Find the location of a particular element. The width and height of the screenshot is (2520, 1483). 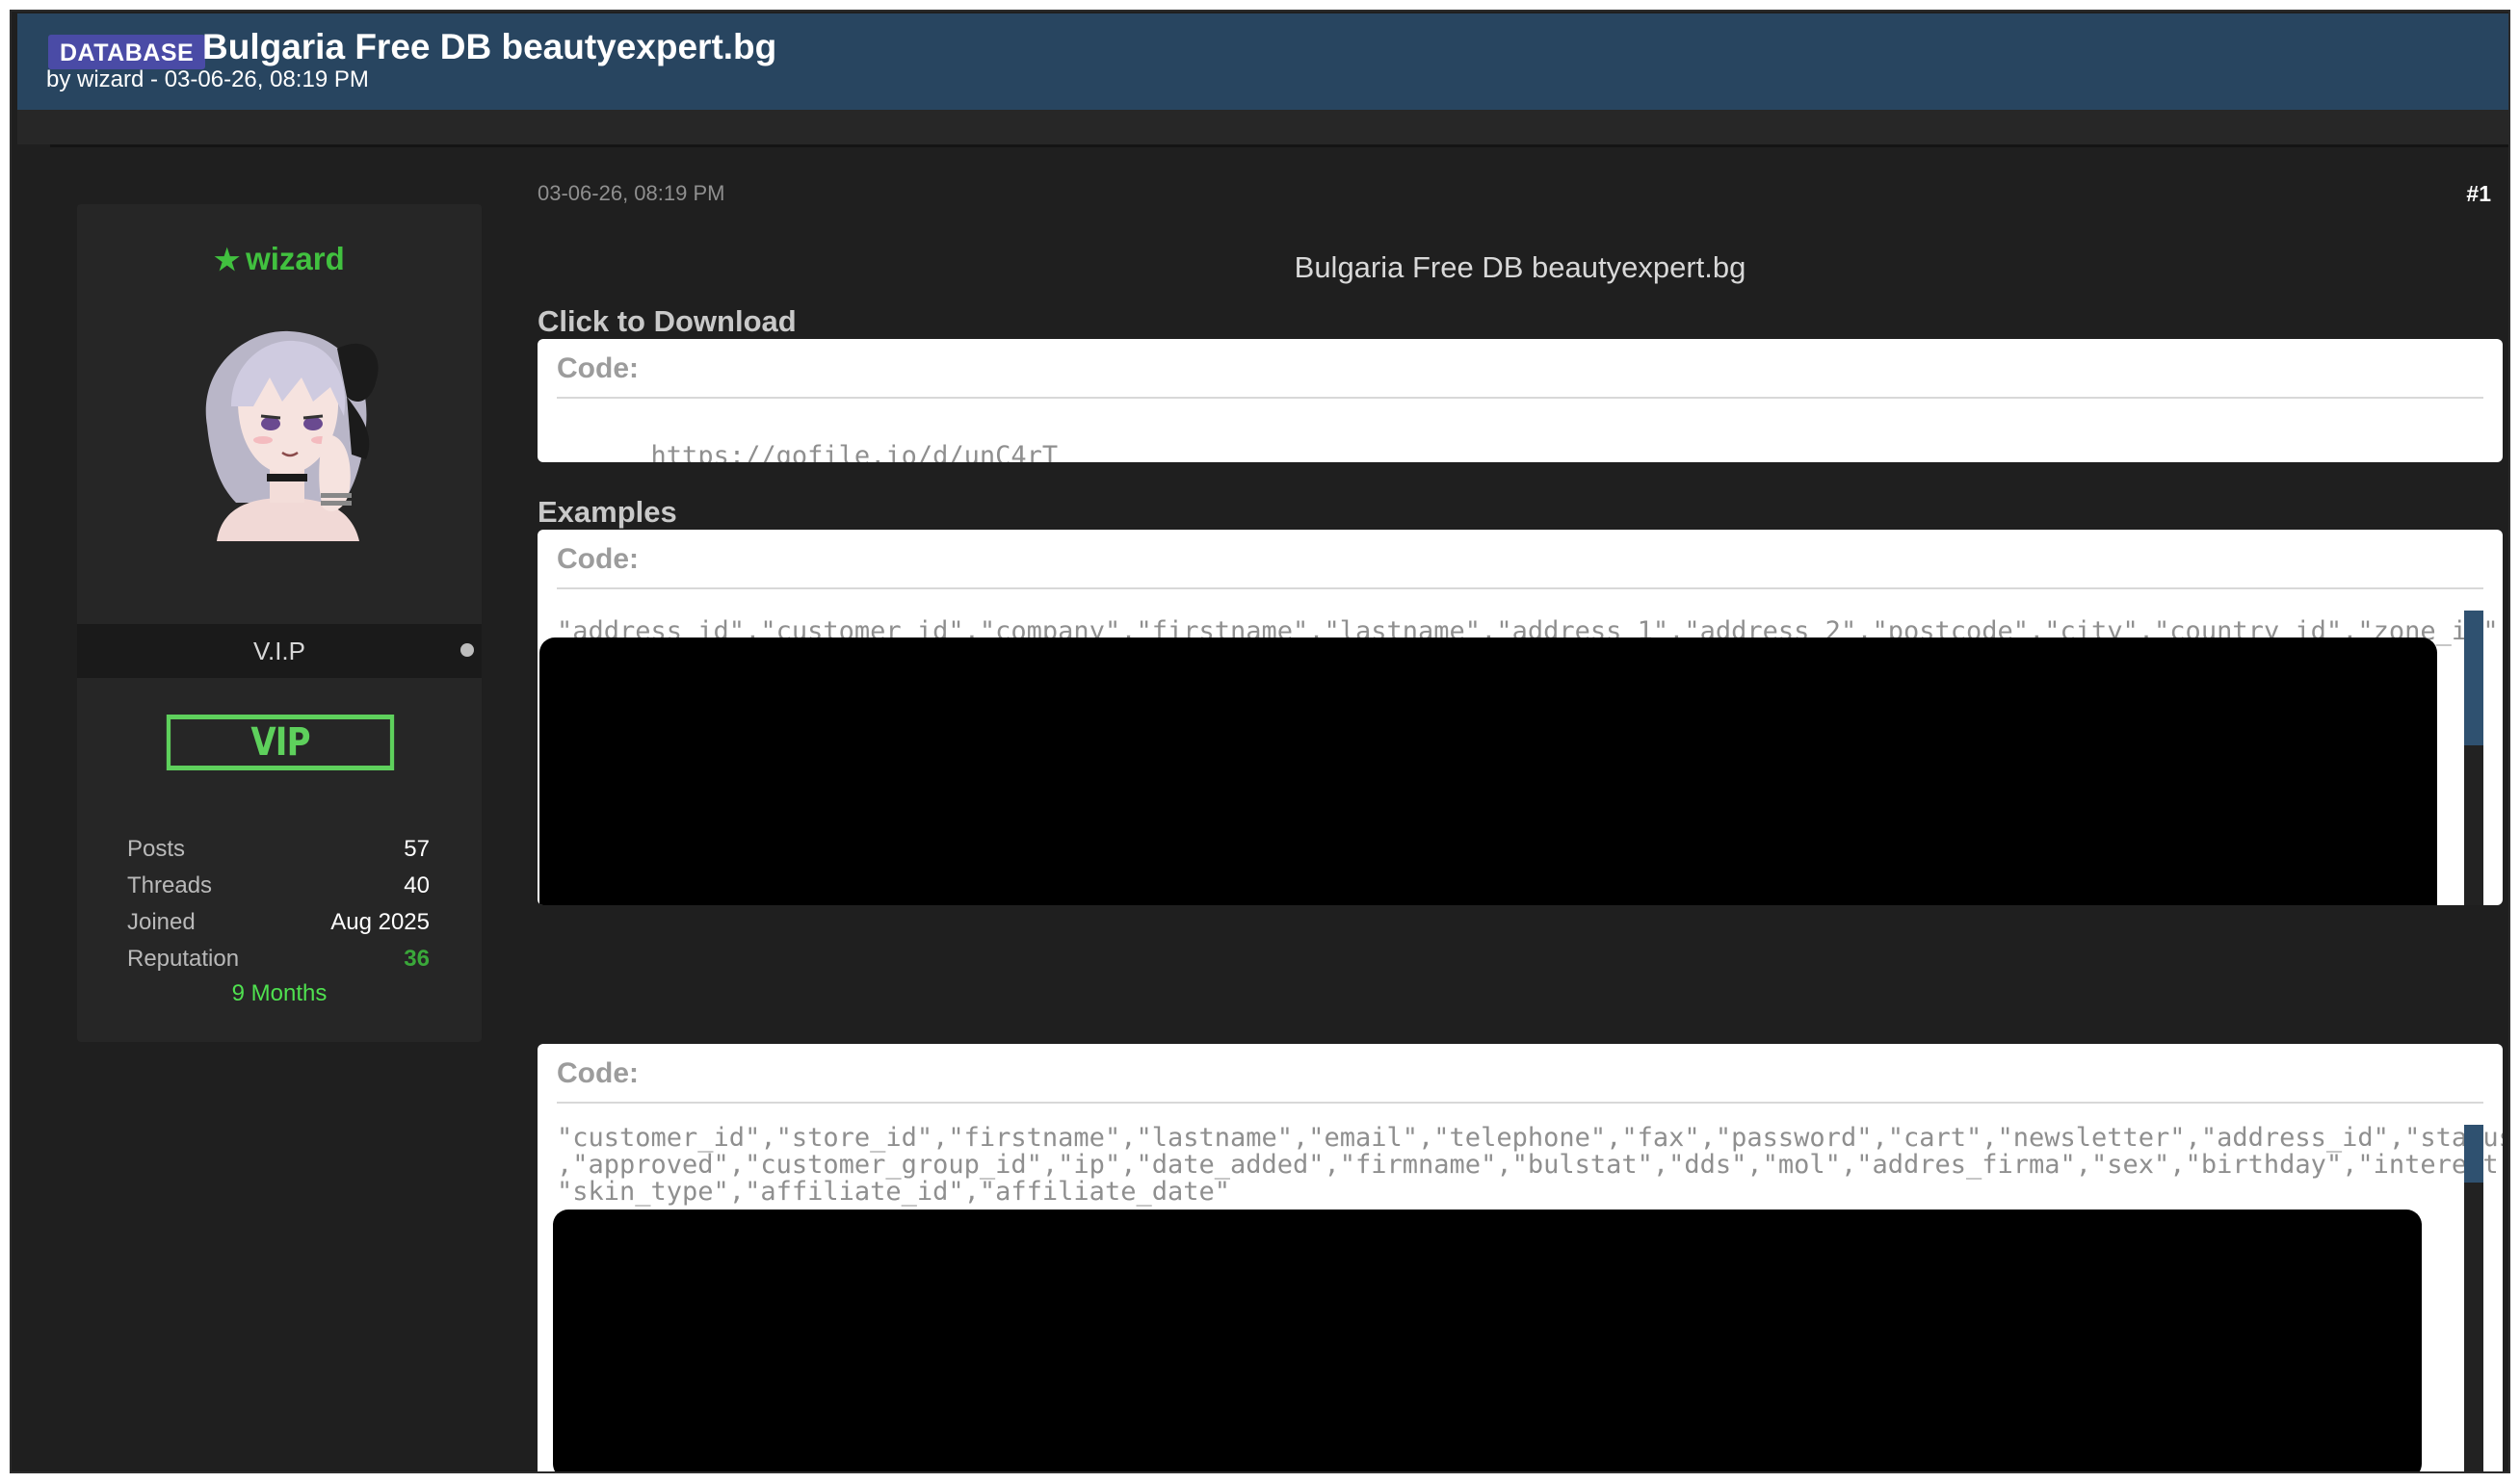

stat-value: 40 is located at coordinates (417, 885).